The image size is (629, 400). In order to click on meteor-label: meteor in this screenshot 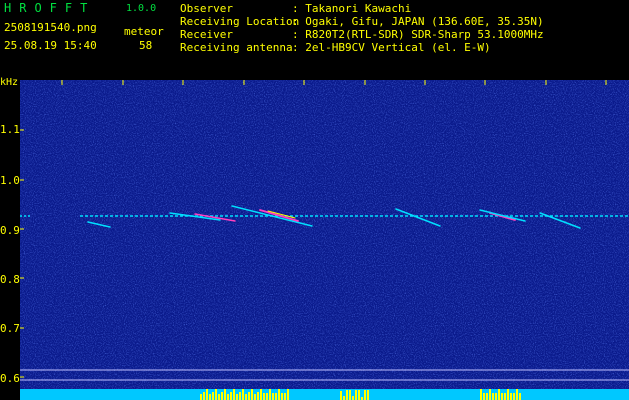, I will do `click(144, 31)`.